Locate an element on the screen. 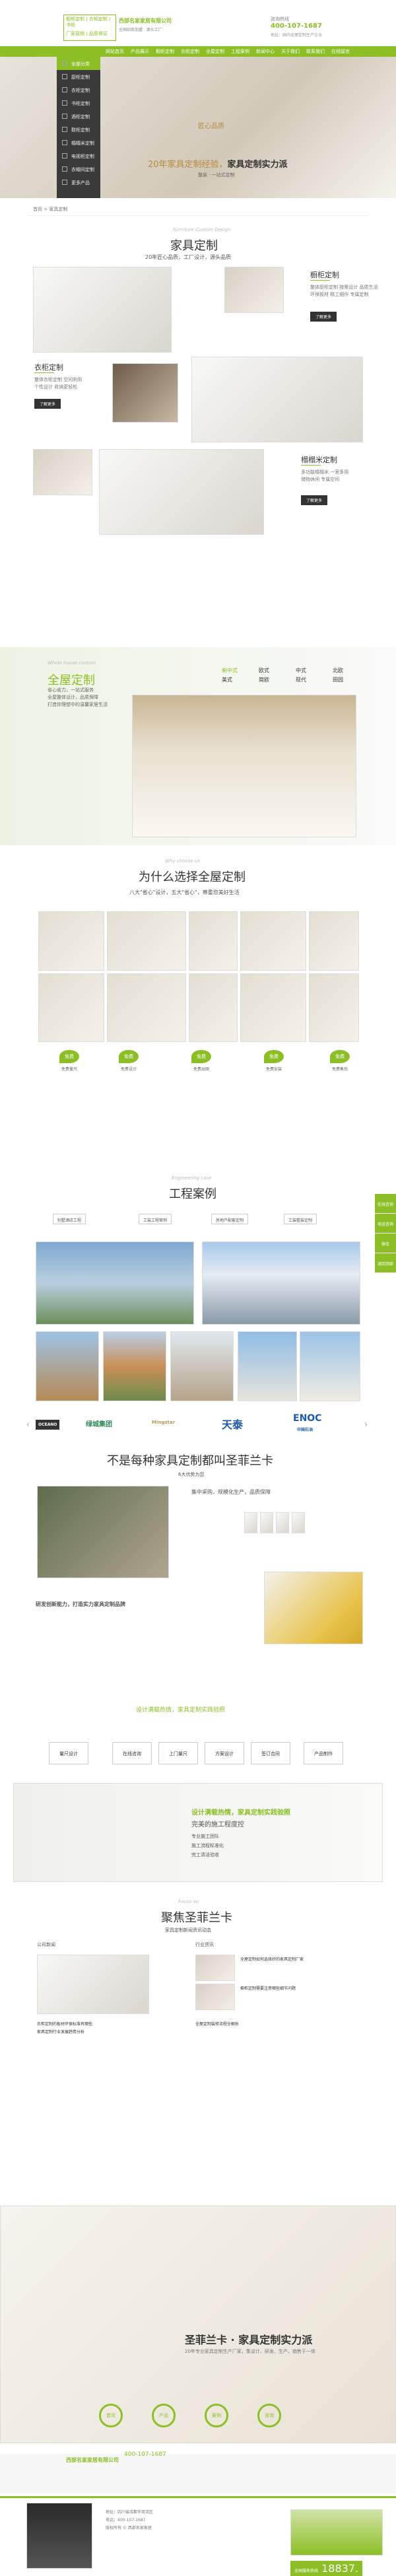 This screenshot has height=2576, width=396. tatami-detail-photo is located at coordinates (63, 472).